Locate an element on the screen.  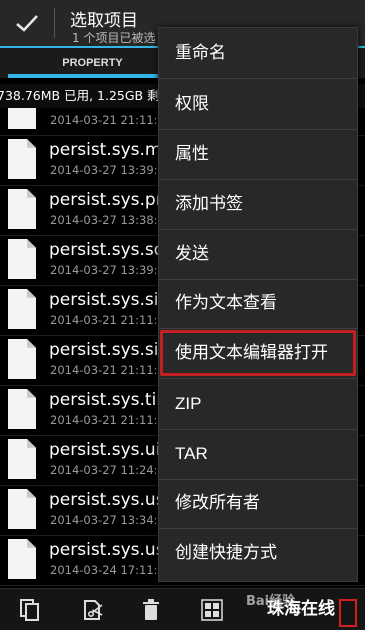
menu-item-add-bookmark: 添加书签 is located at coordinates (258, 204).